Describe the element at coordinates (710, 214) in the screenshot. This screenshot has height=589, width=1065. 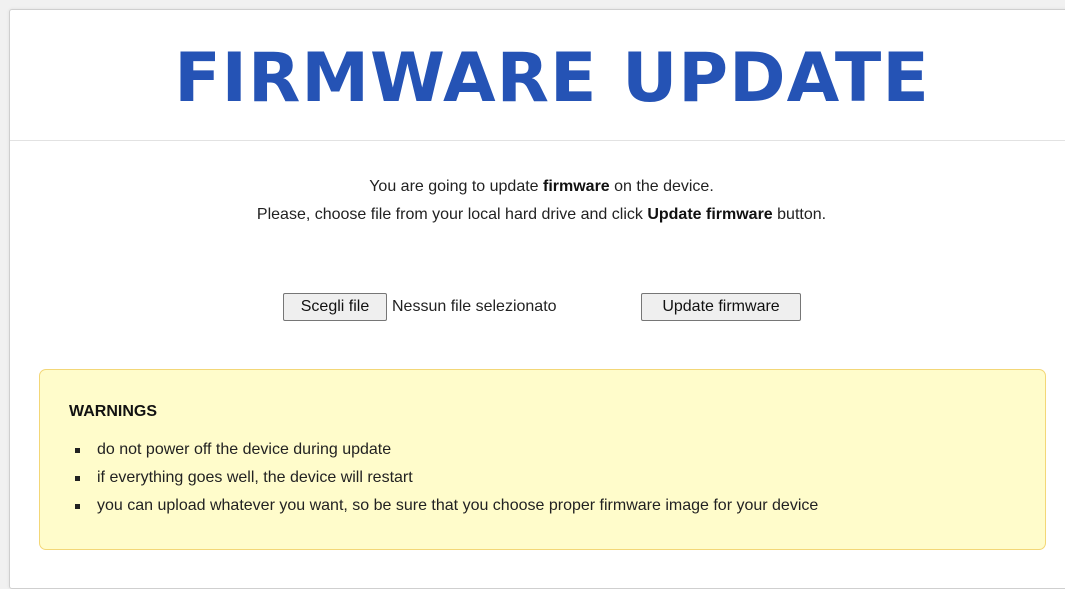
I see `intro-line-2-bold: Update firmware` at that location.